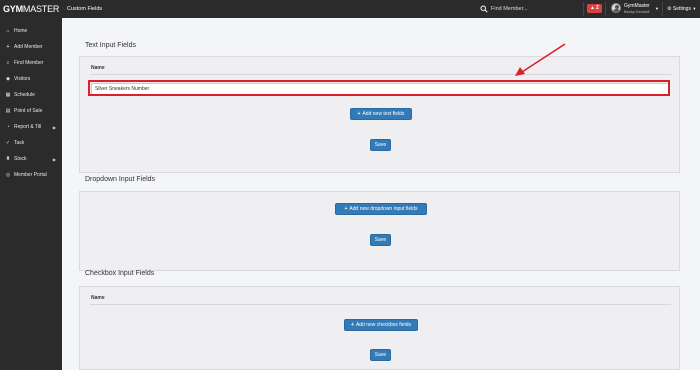 The image size is (700, 370). Describe the element at coordinates (8, 127) in the screenshot. I see `chart-icon: ◔` at that location.